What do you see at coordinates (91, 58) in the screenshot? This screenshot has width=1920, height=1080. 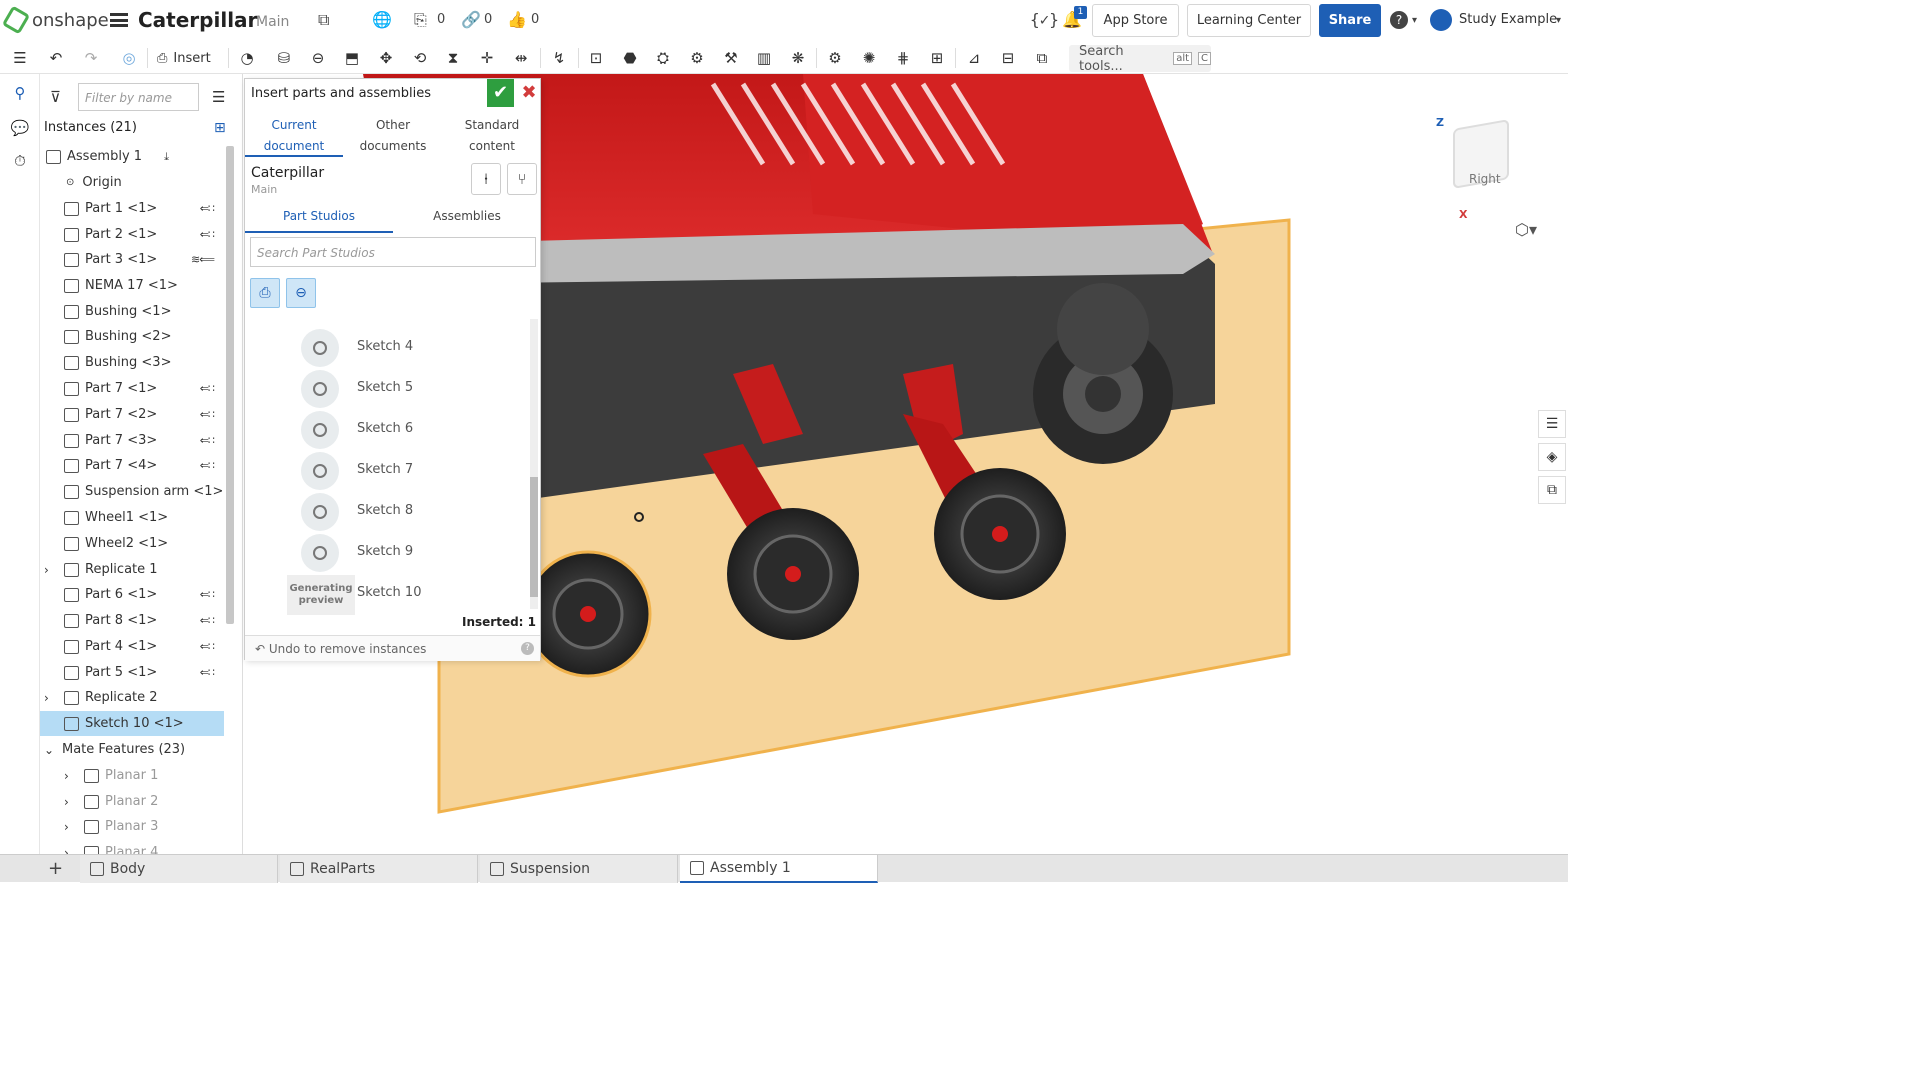 I see `redo-icon: ↷` at bounding box center [91, 58].